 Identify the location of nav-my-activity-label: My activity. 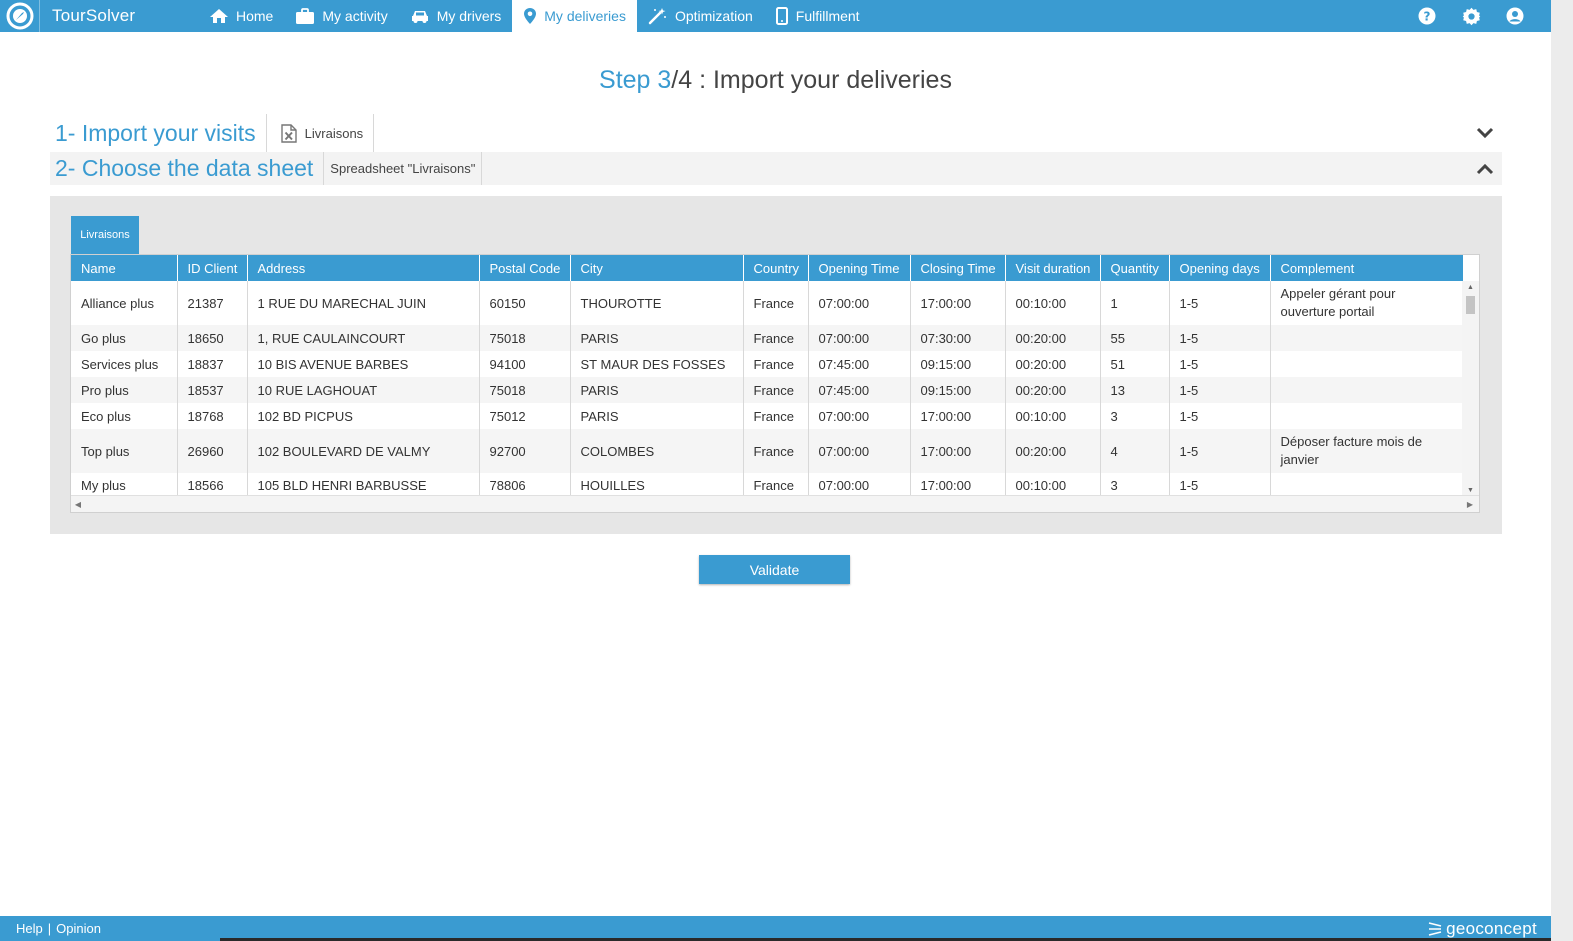
(355, 16).